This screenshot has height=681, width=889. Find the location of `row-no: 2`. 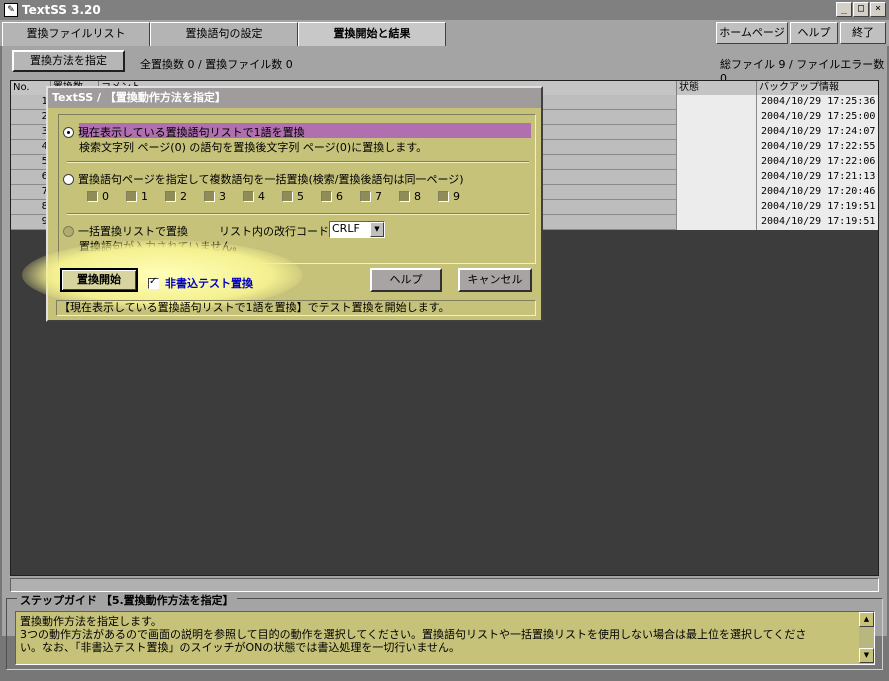

row-no: 2 is located at coordinates (31, 117).